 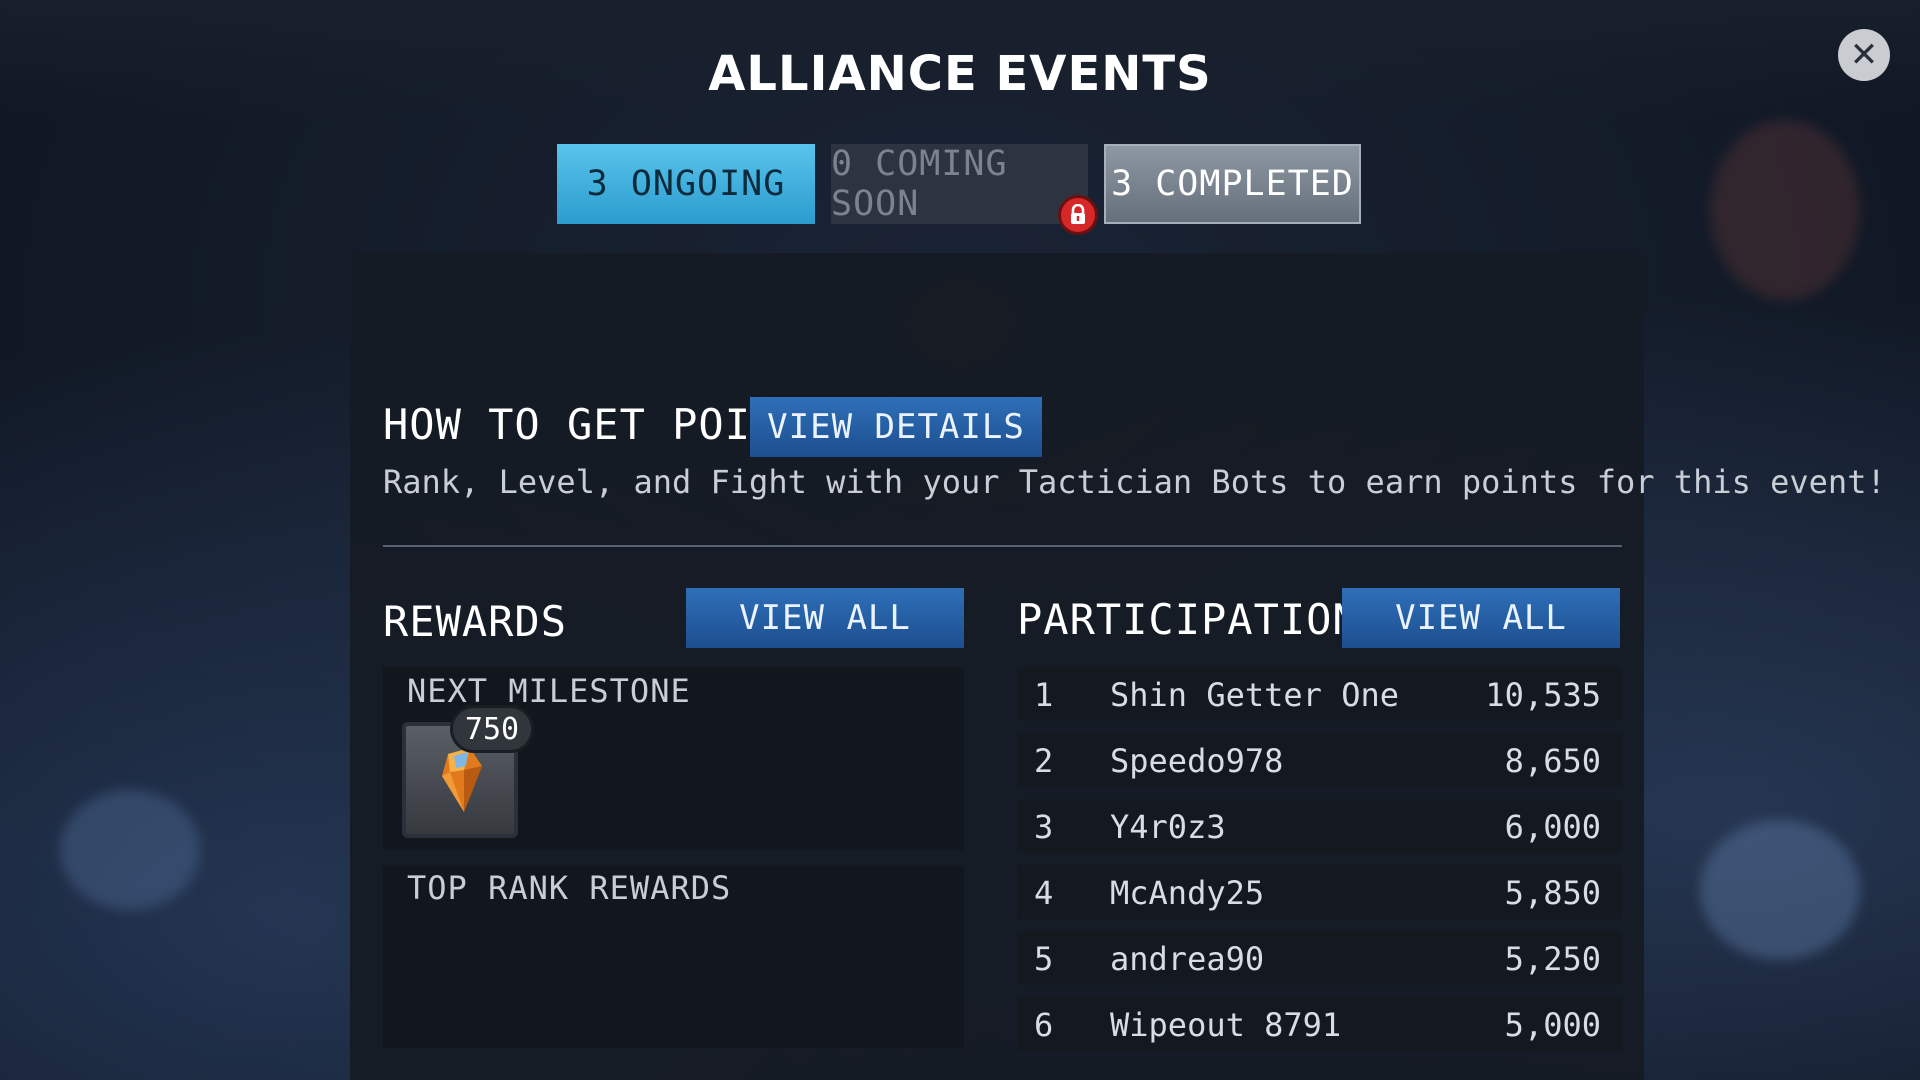 I want to click on rewards-heading: REWARDS, so click(x=475, y=621).